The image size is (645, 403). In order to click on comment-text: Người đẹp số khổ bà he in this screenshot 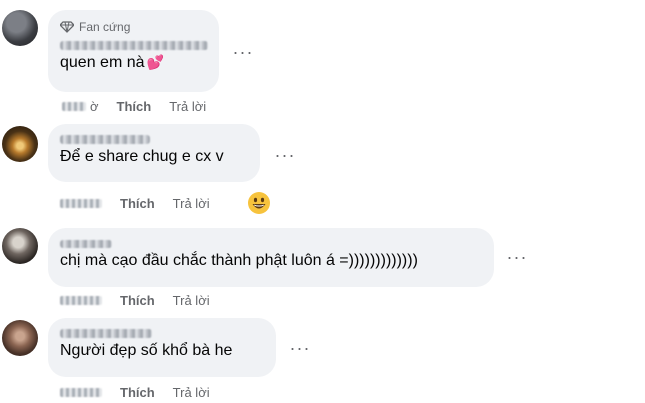, I will do `click(146, 350)`.